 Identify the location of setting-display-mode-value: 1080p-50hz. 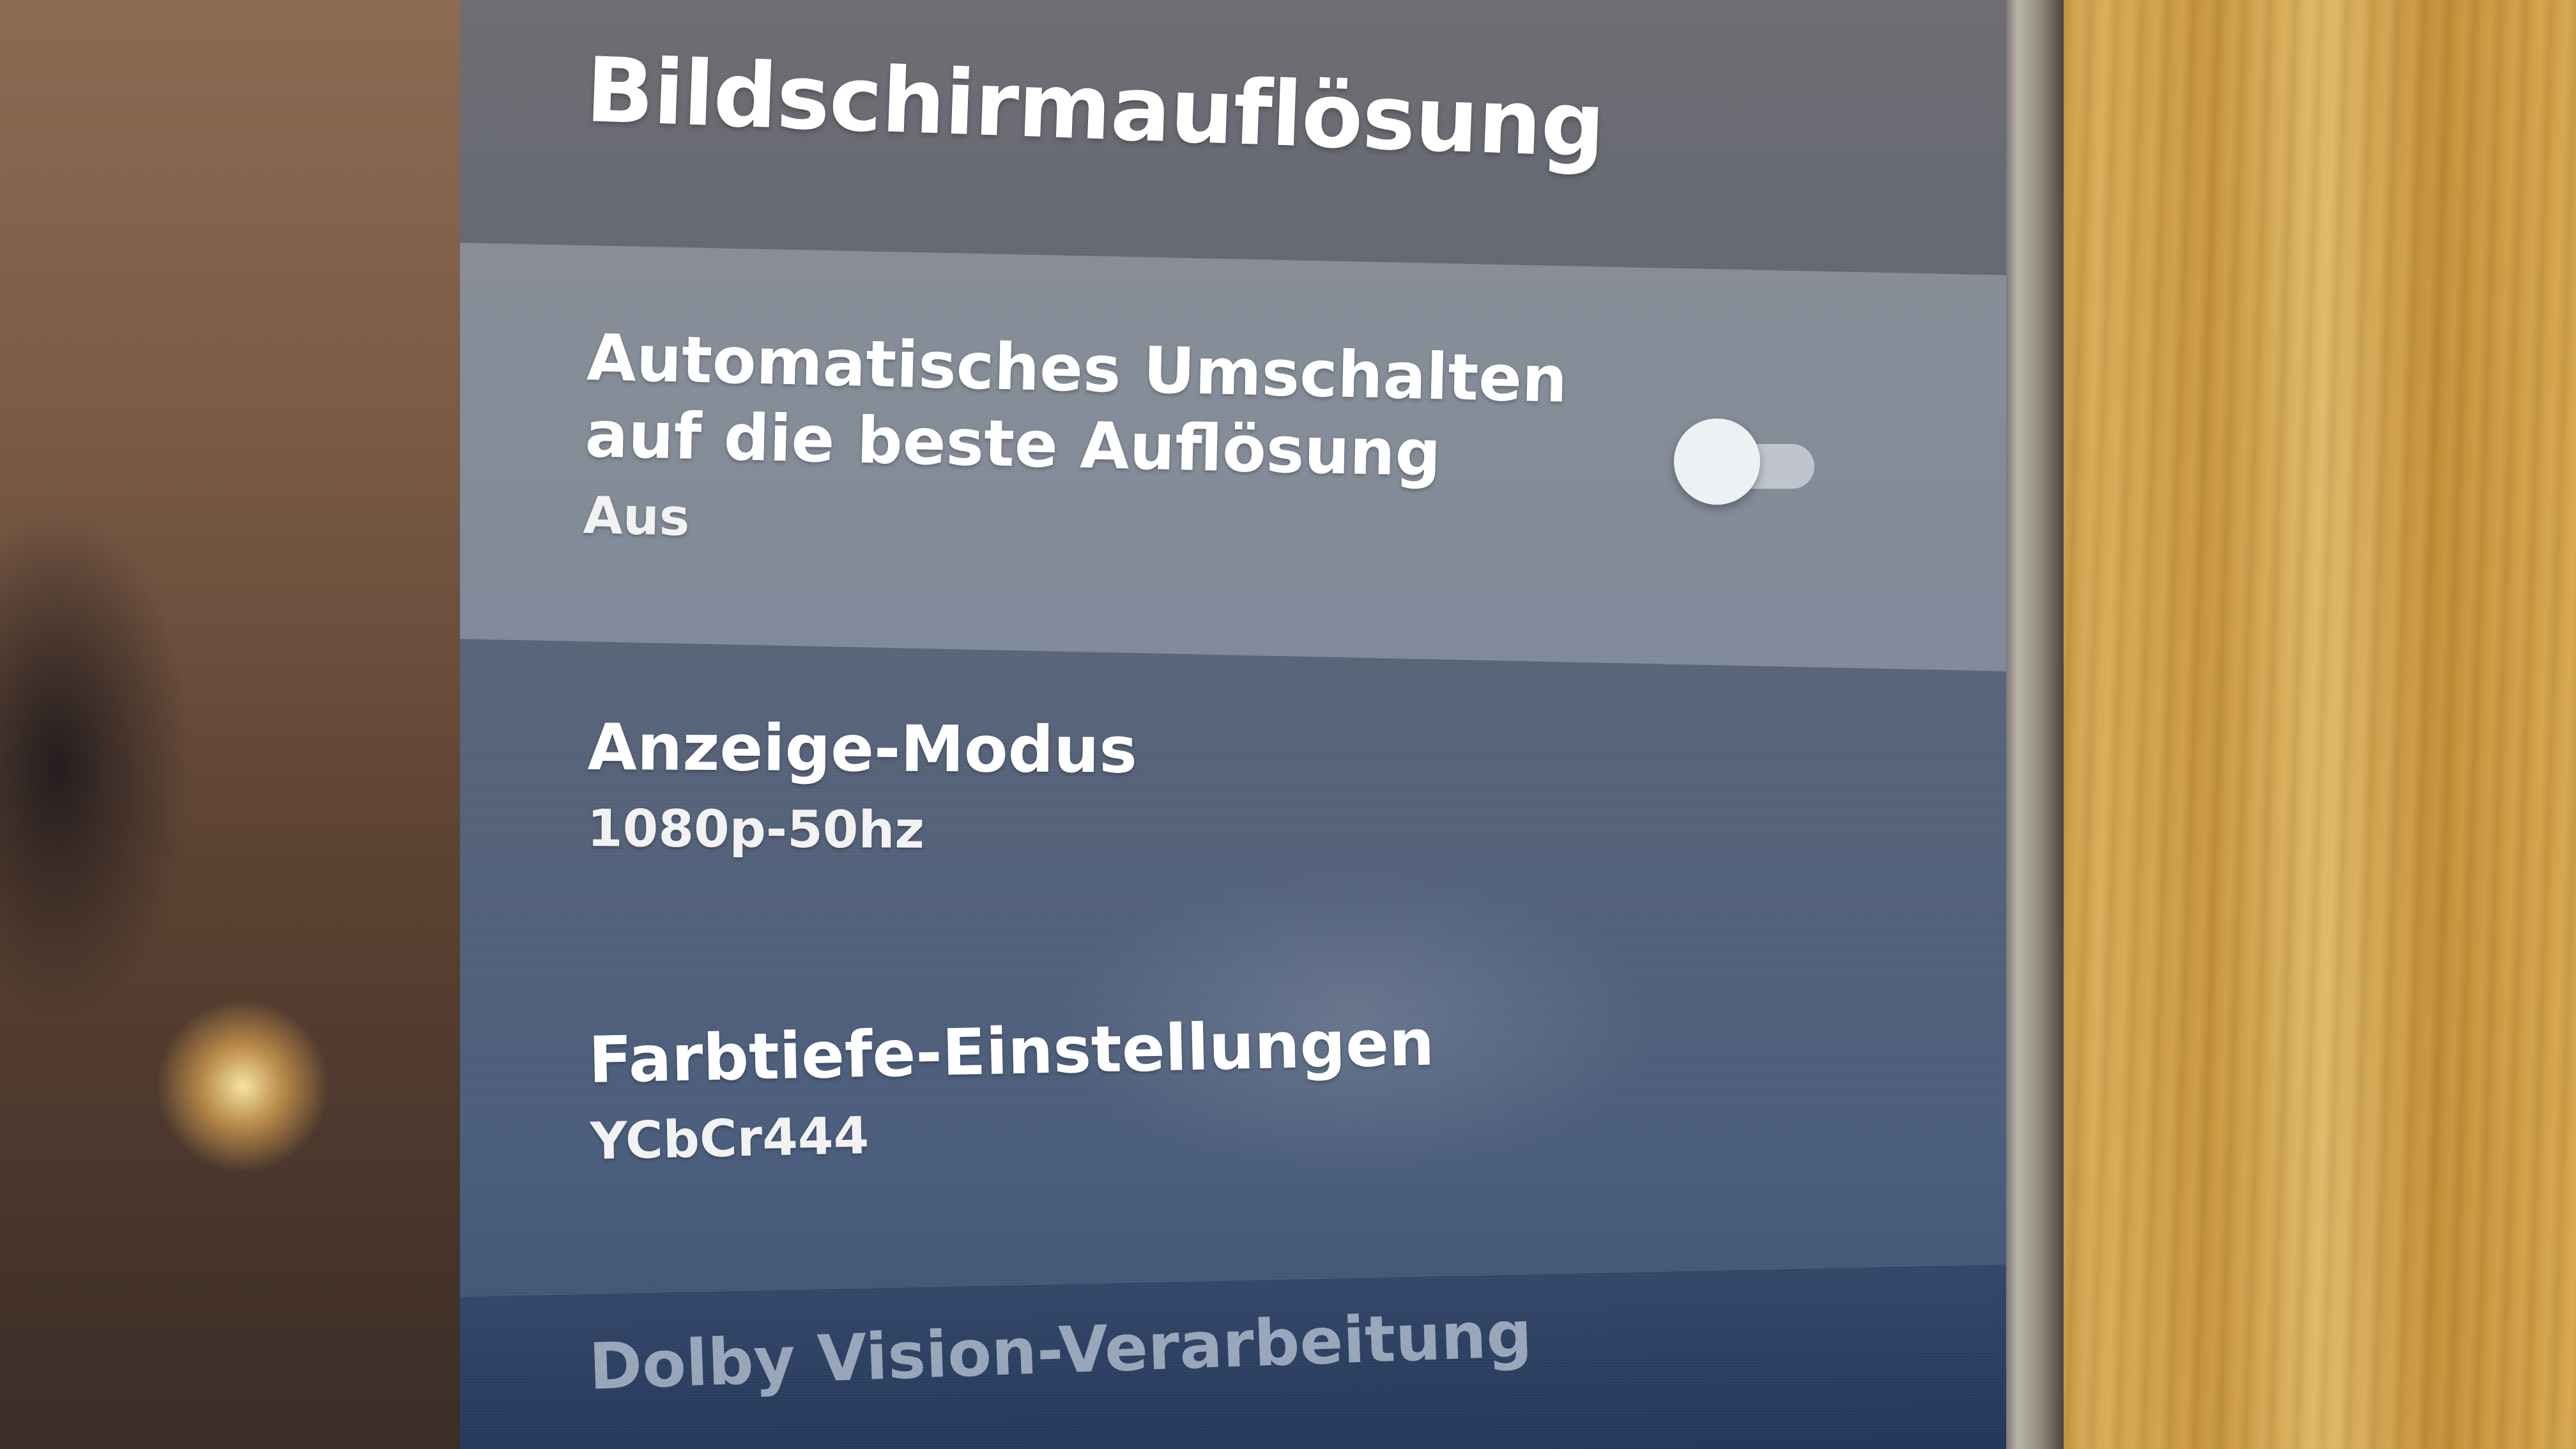
(755, 829).